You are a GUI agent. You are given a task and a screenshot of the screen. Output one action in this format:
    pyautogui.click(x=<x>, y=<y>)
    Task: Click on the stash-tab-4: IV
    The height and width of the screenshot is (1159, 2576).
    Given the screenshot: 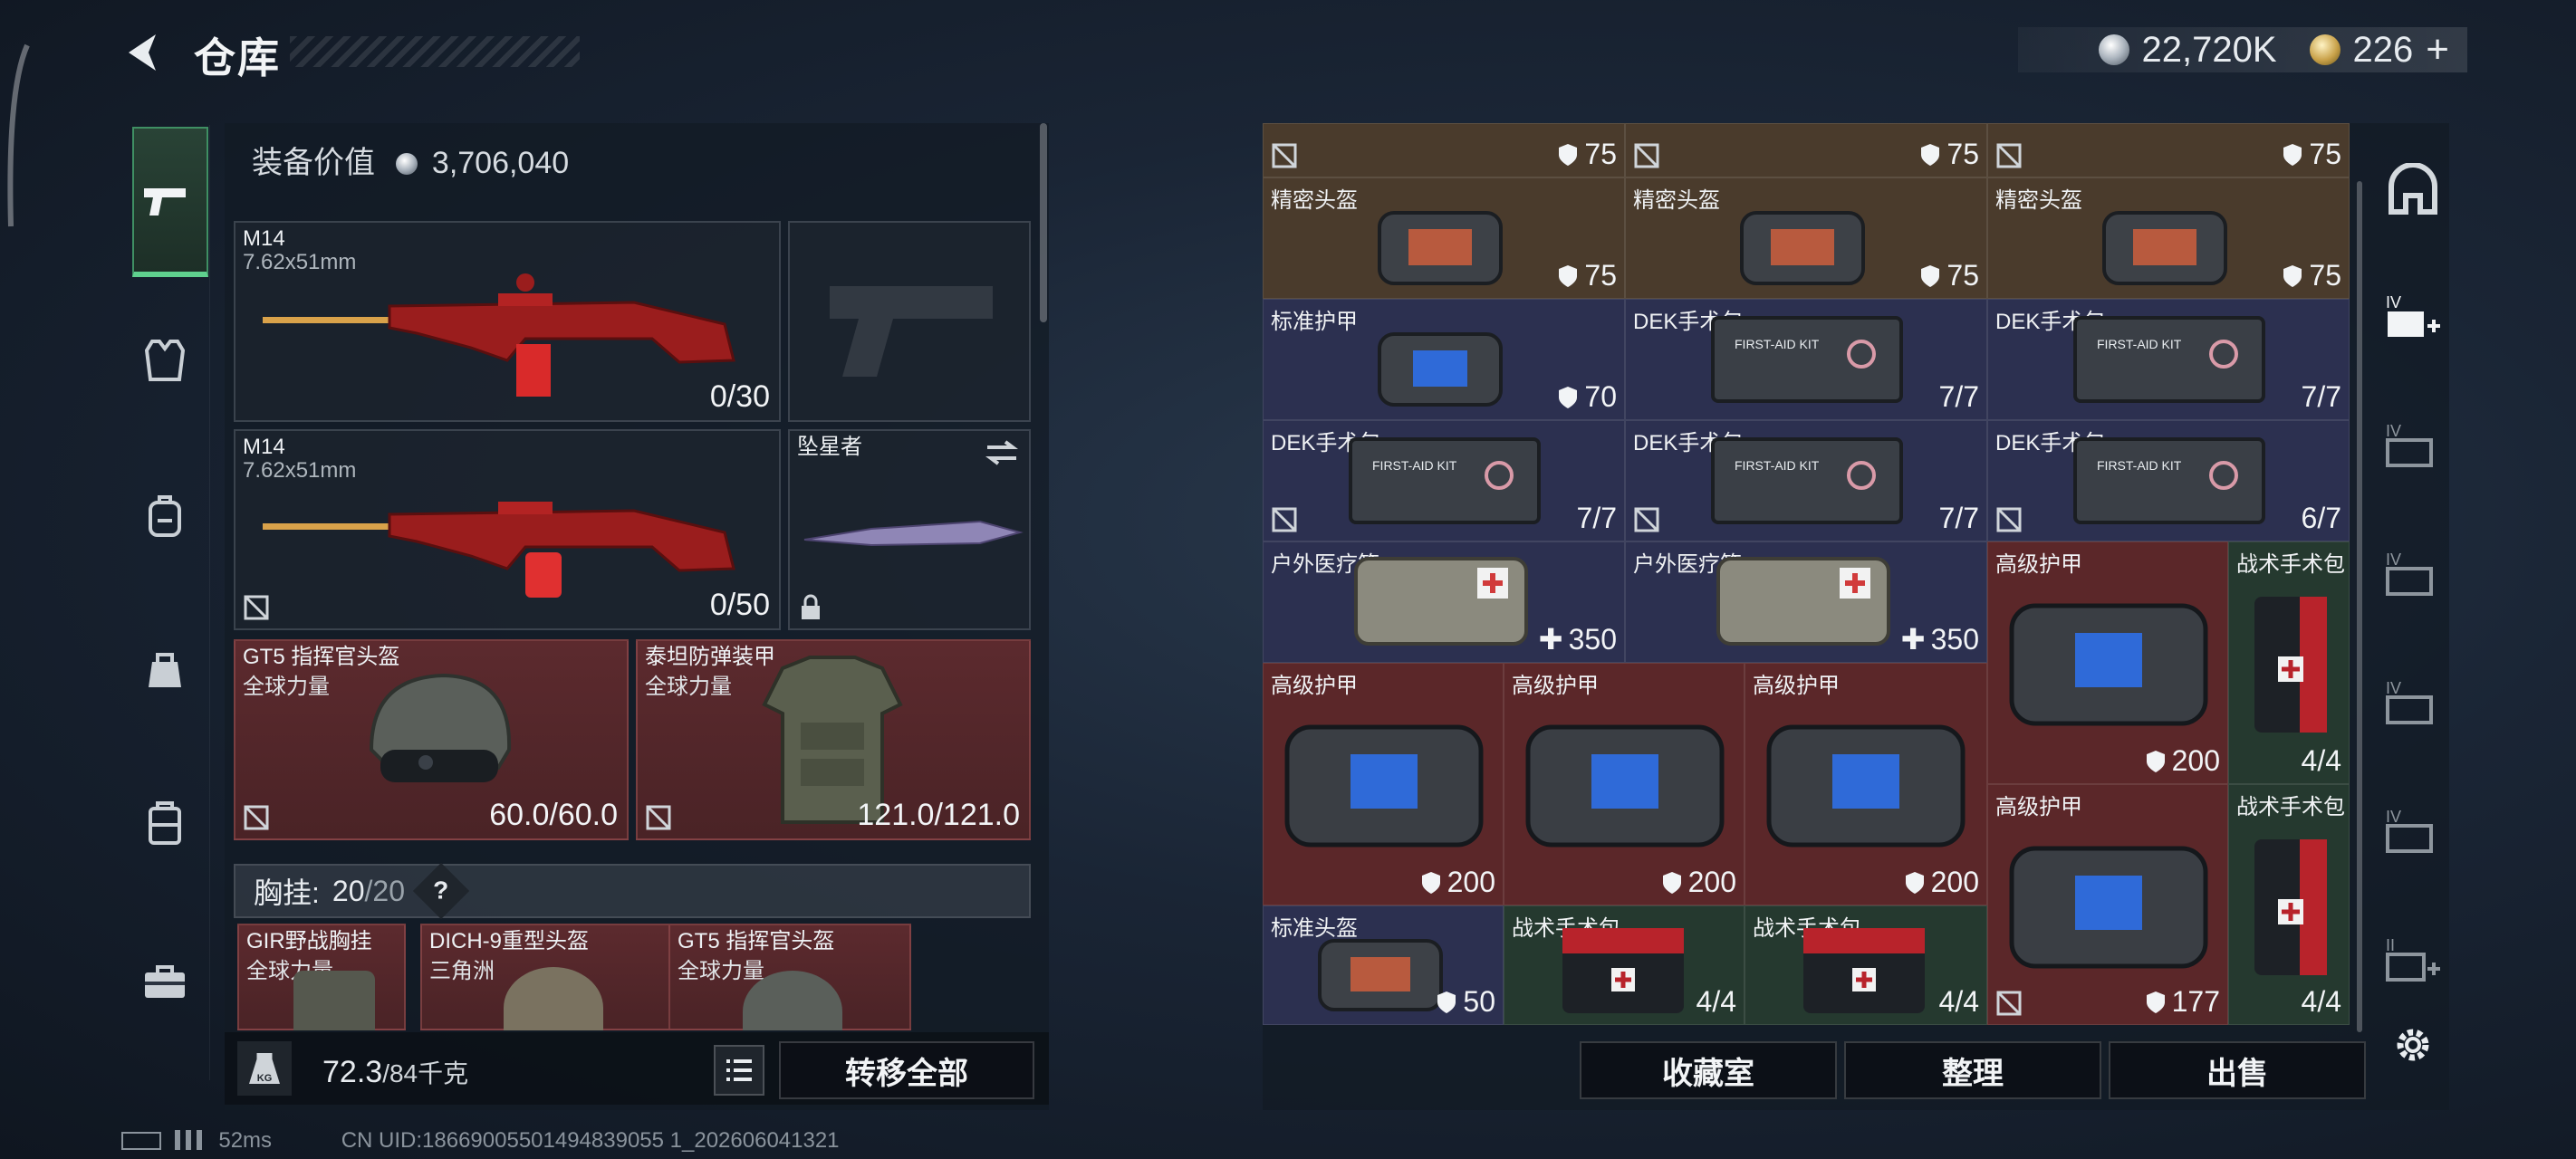 What is the action you would take?
    pyautogui.click(x=2413, y=703)
    